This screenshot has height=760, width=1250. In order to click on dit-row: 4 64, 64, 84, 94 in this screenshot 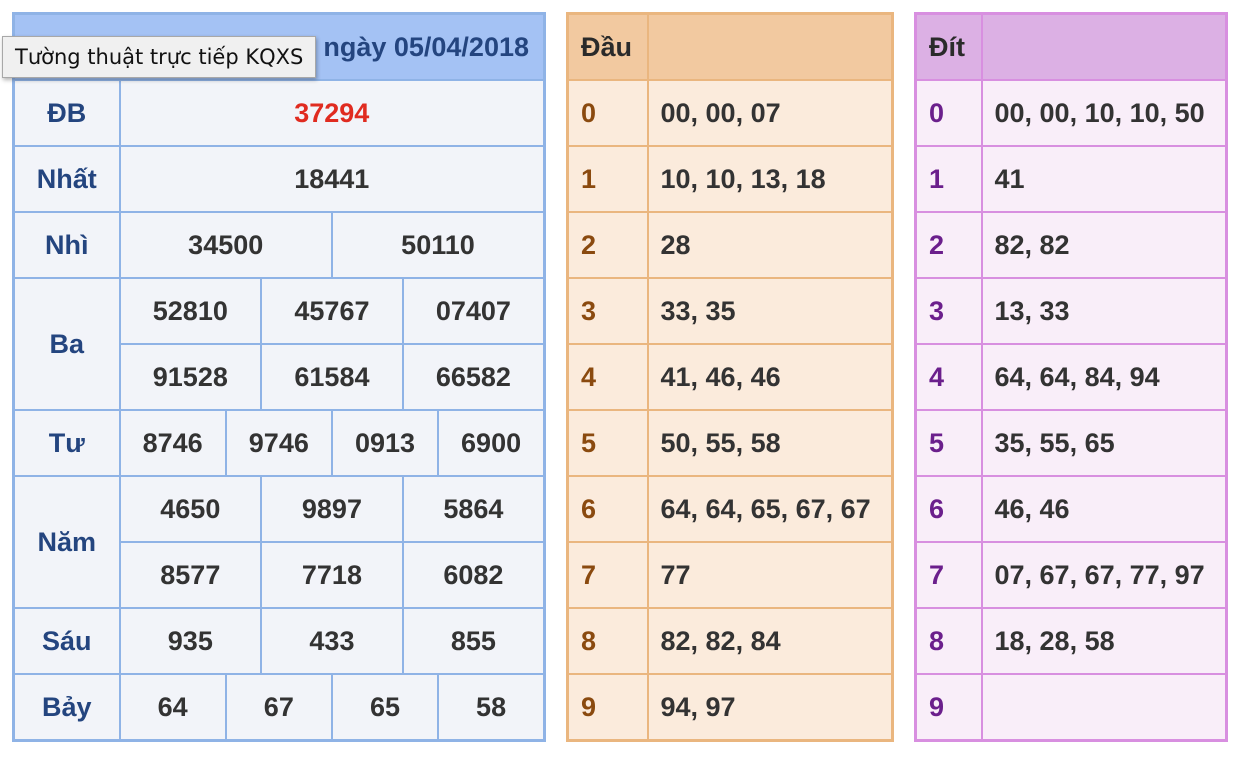, I will do `click(1071, 377)`.